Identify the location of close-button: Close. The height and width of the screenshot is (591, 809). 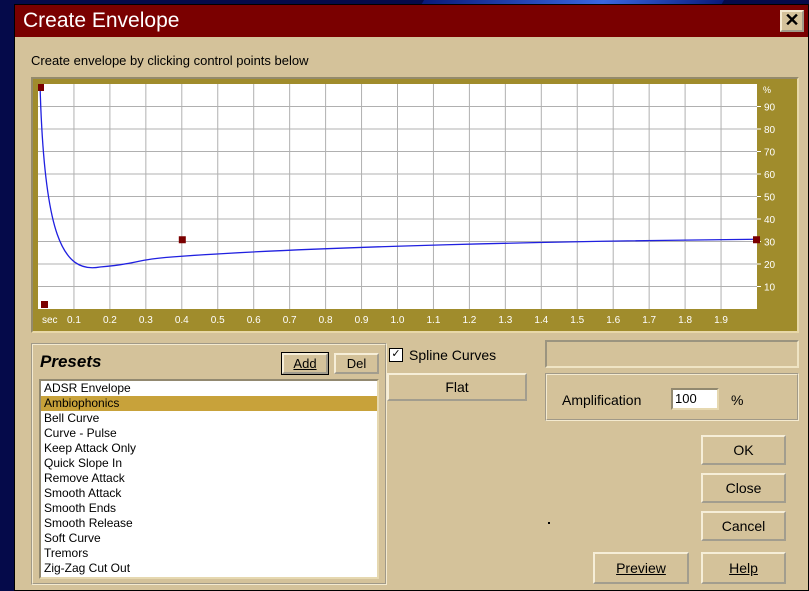
(743, 488).